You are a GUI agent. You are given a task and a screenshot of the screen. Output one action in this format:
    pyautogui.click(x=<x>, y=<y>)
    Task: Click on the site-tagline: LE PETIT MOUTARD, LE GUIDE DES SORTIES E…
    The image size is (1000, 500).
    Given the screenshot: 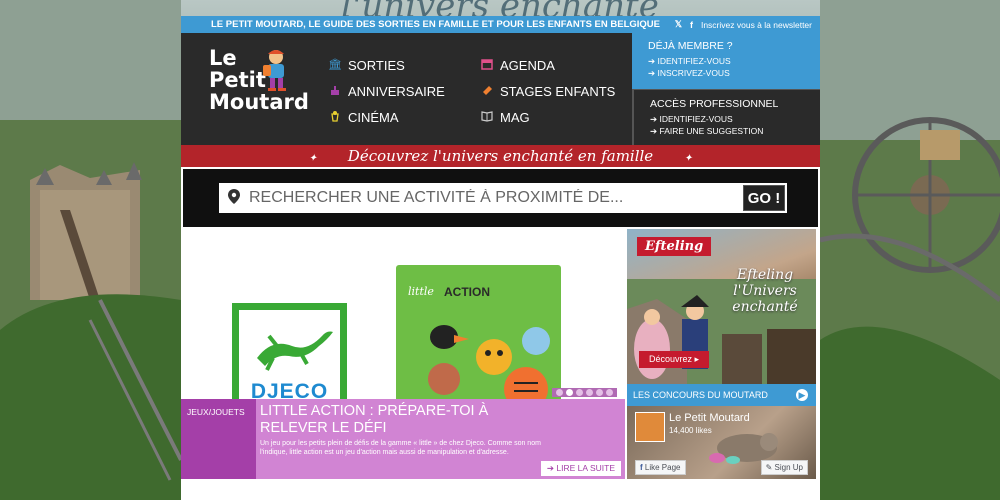 What is the action you would take?
    pyautogui.click(x=435, y=24)
    